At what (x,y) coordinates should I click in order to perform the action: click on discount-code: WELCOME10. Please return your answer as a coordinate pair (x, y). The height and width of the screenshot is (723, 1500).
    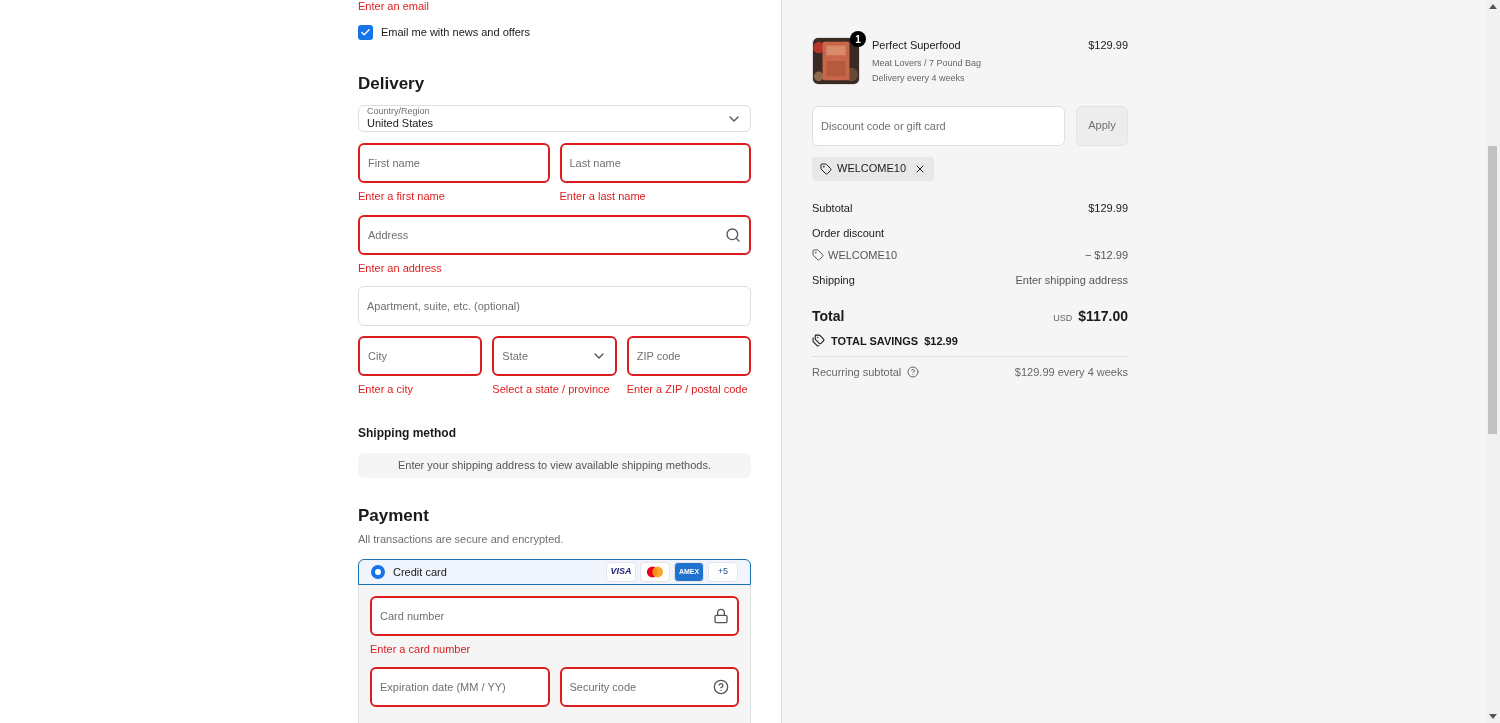
    Looking at the image, I should click on (863, 255).